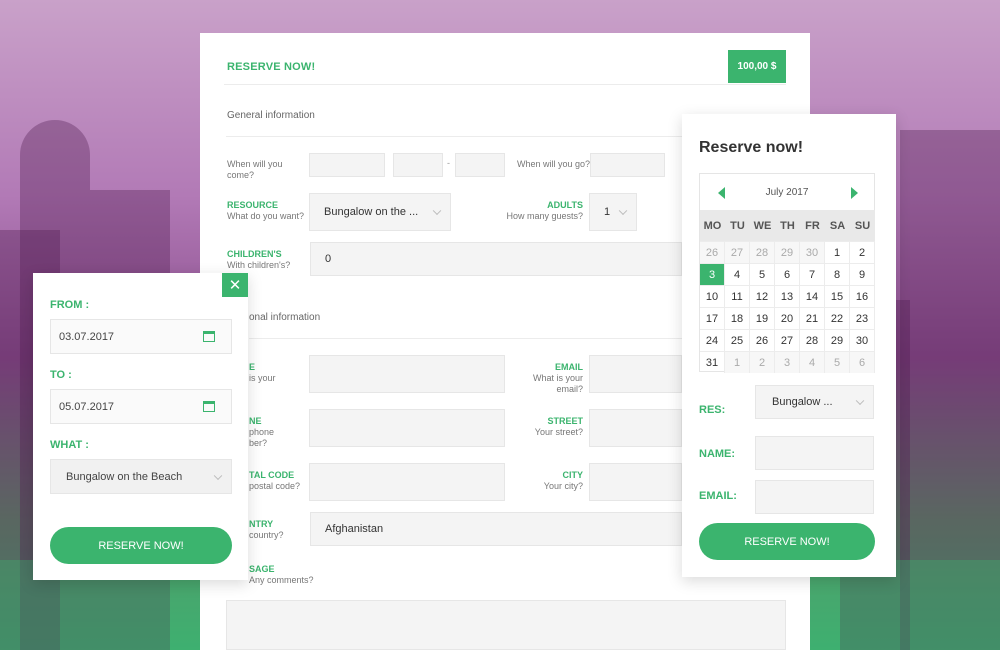 Image resolution: width=1000 pixels, height=650 pixels. What do you see at coordinates (259, 259) in the screenshot?
I see `children-label: CHILDREN'S With children's?` at bounding box center [259, 259].